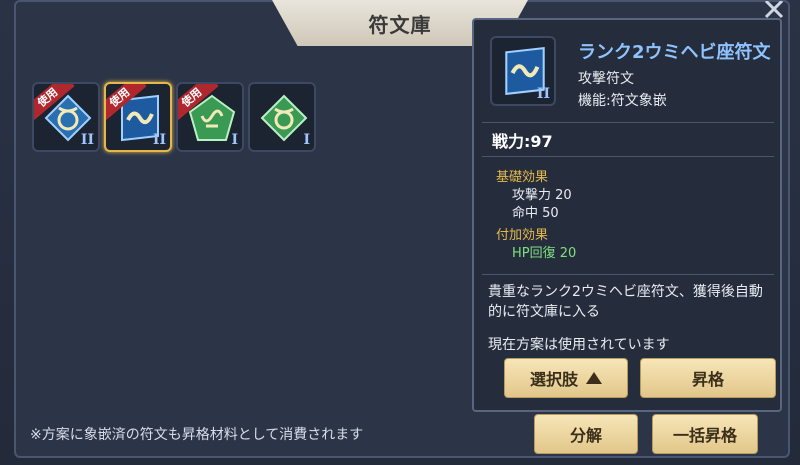 The width and height of the screenshot is (800, 465). I want to click on tooltip-header: II ランク2ウミヘビ座符文 攻撃符文 機能:符文象嵌, so click(627, 75).